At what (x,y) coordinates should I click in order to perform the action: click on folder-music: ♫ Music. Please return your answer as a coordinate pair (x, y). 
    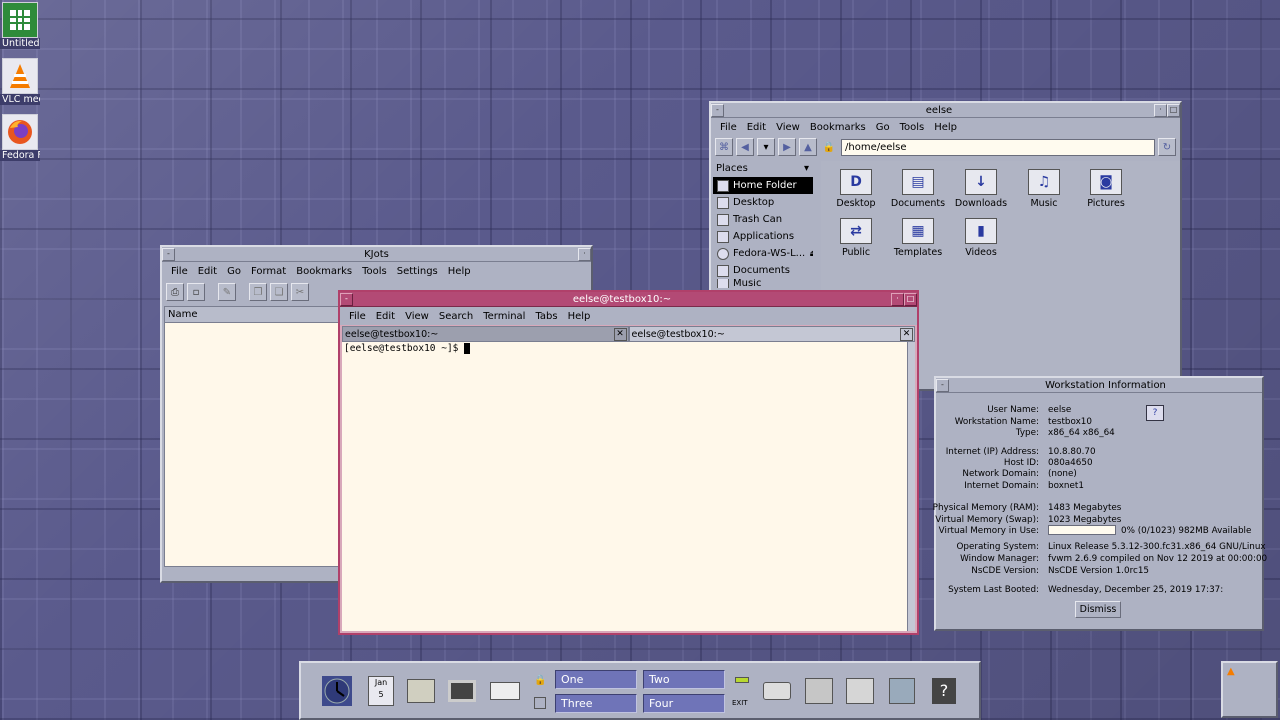
    Looking at the image, I should click on (1044, 189).